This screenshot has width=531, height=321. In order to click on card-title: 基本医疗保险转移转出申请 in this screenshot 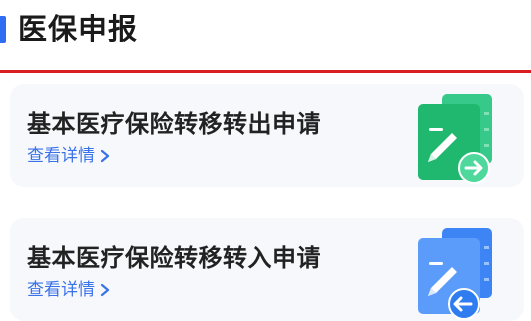, I will do `click(174, 124)`.